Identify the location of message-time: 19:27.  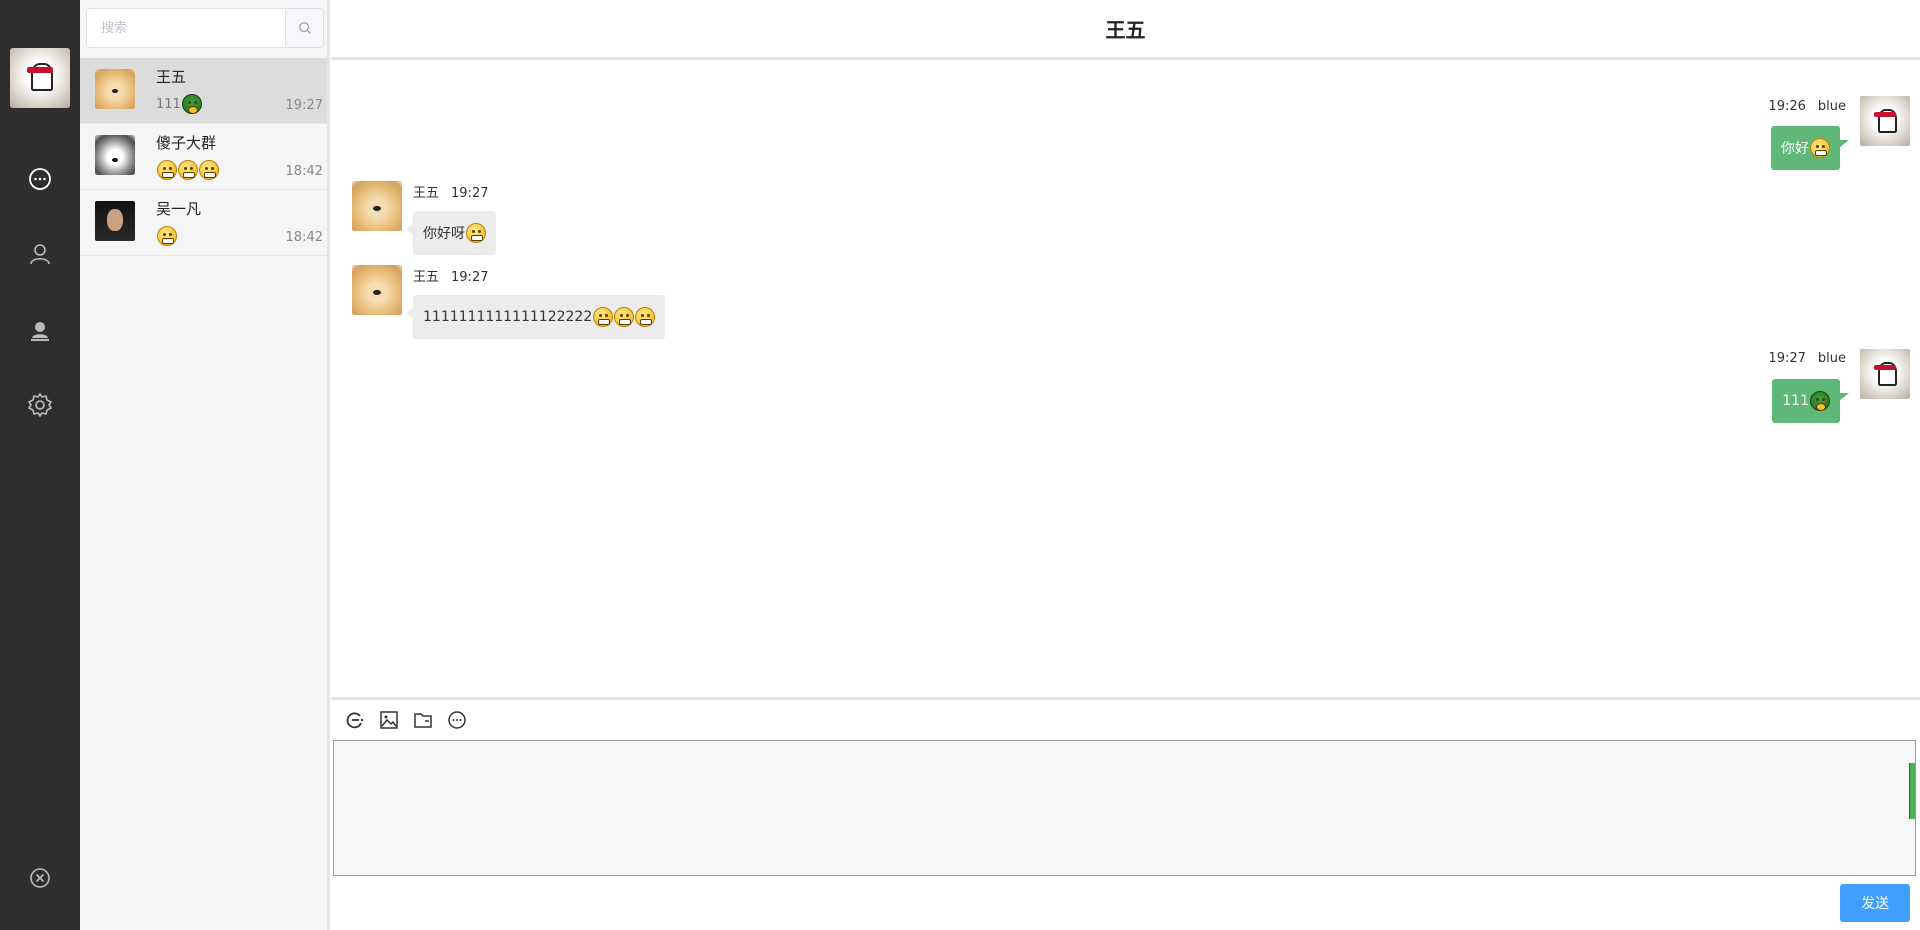
(1787, 358).